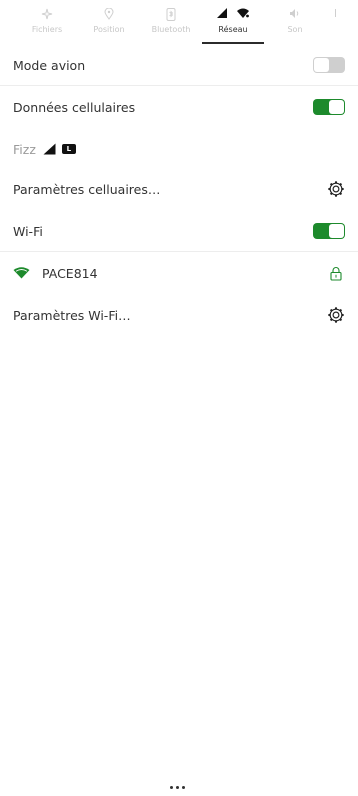  I want to click on cellular-data-row: Données cellulaires, so click(179, 107).